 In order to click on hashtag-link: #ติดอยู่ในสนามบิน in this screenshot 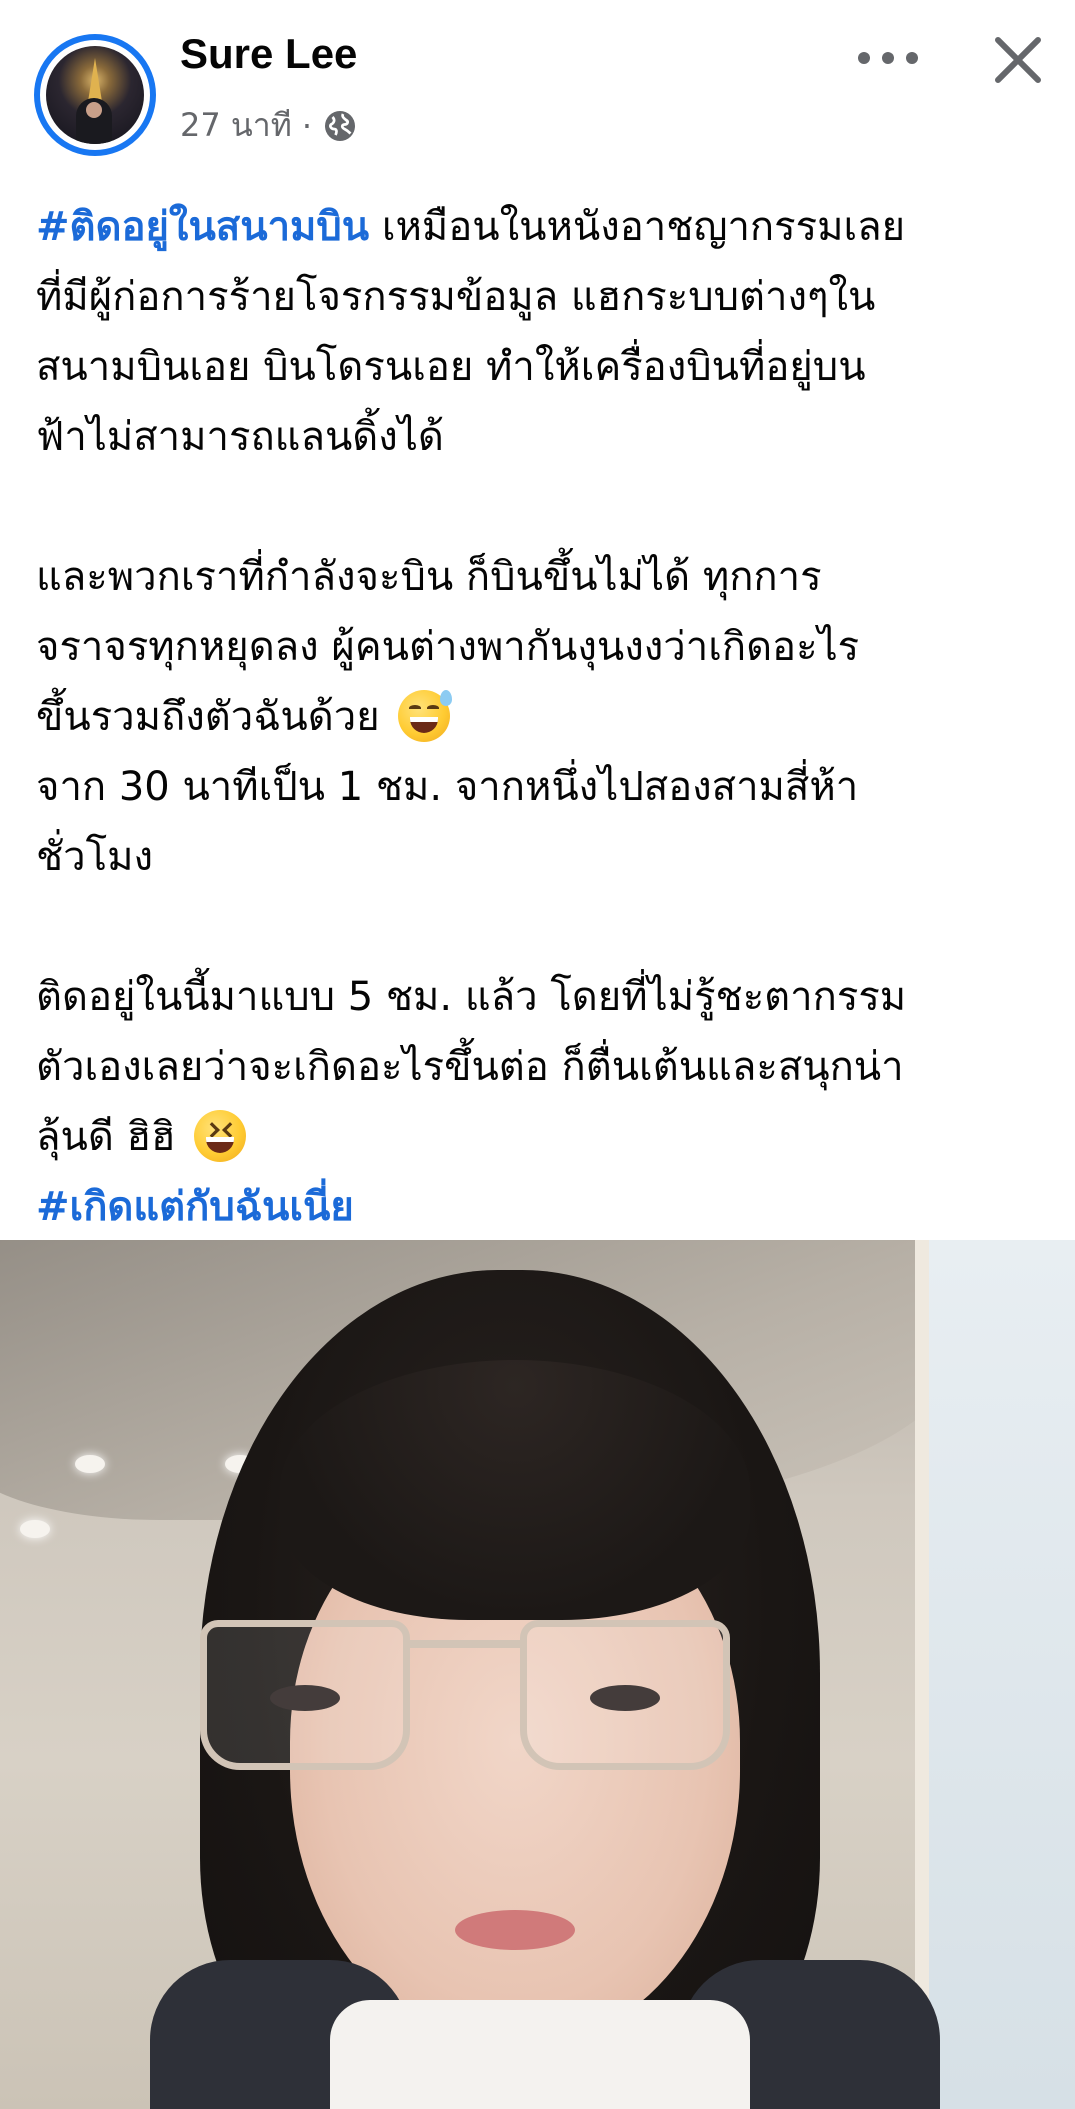, I will do `click(202, 227)`.